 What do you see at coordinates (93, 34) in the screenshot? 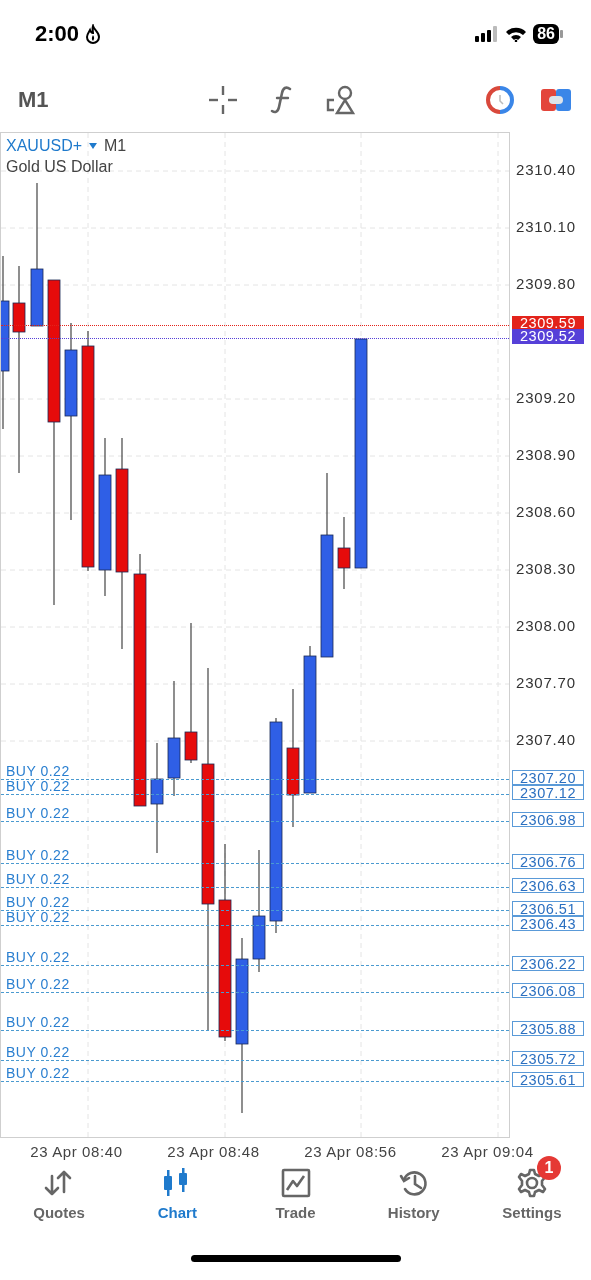
I see `flame-icon` at bounding box center [93, 34].